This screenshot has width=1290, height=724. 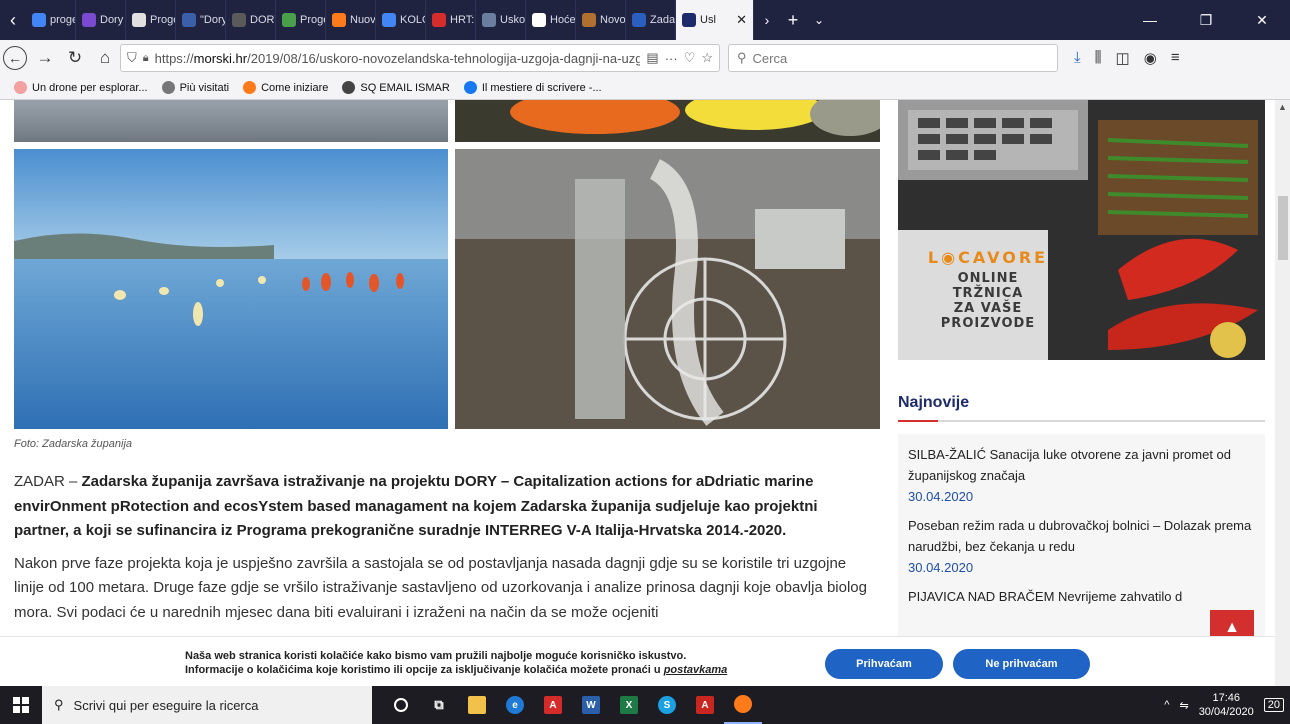 What do you see at coordinates (513, 20) in the screenshot?
I see `tab-label: Uskor` at bounding box center [513, 20].